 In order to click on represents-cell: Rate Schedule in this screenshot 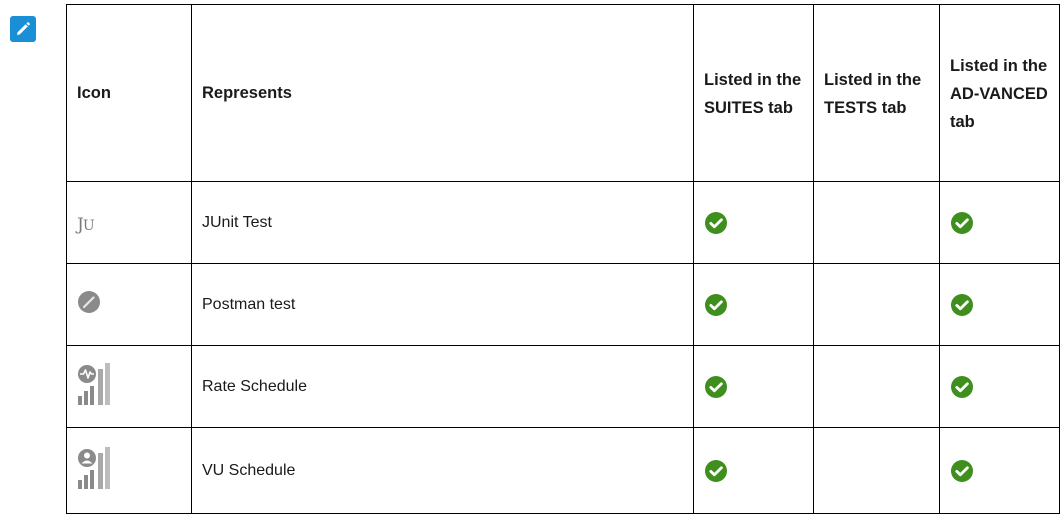, I will do `click(442, 386)`.